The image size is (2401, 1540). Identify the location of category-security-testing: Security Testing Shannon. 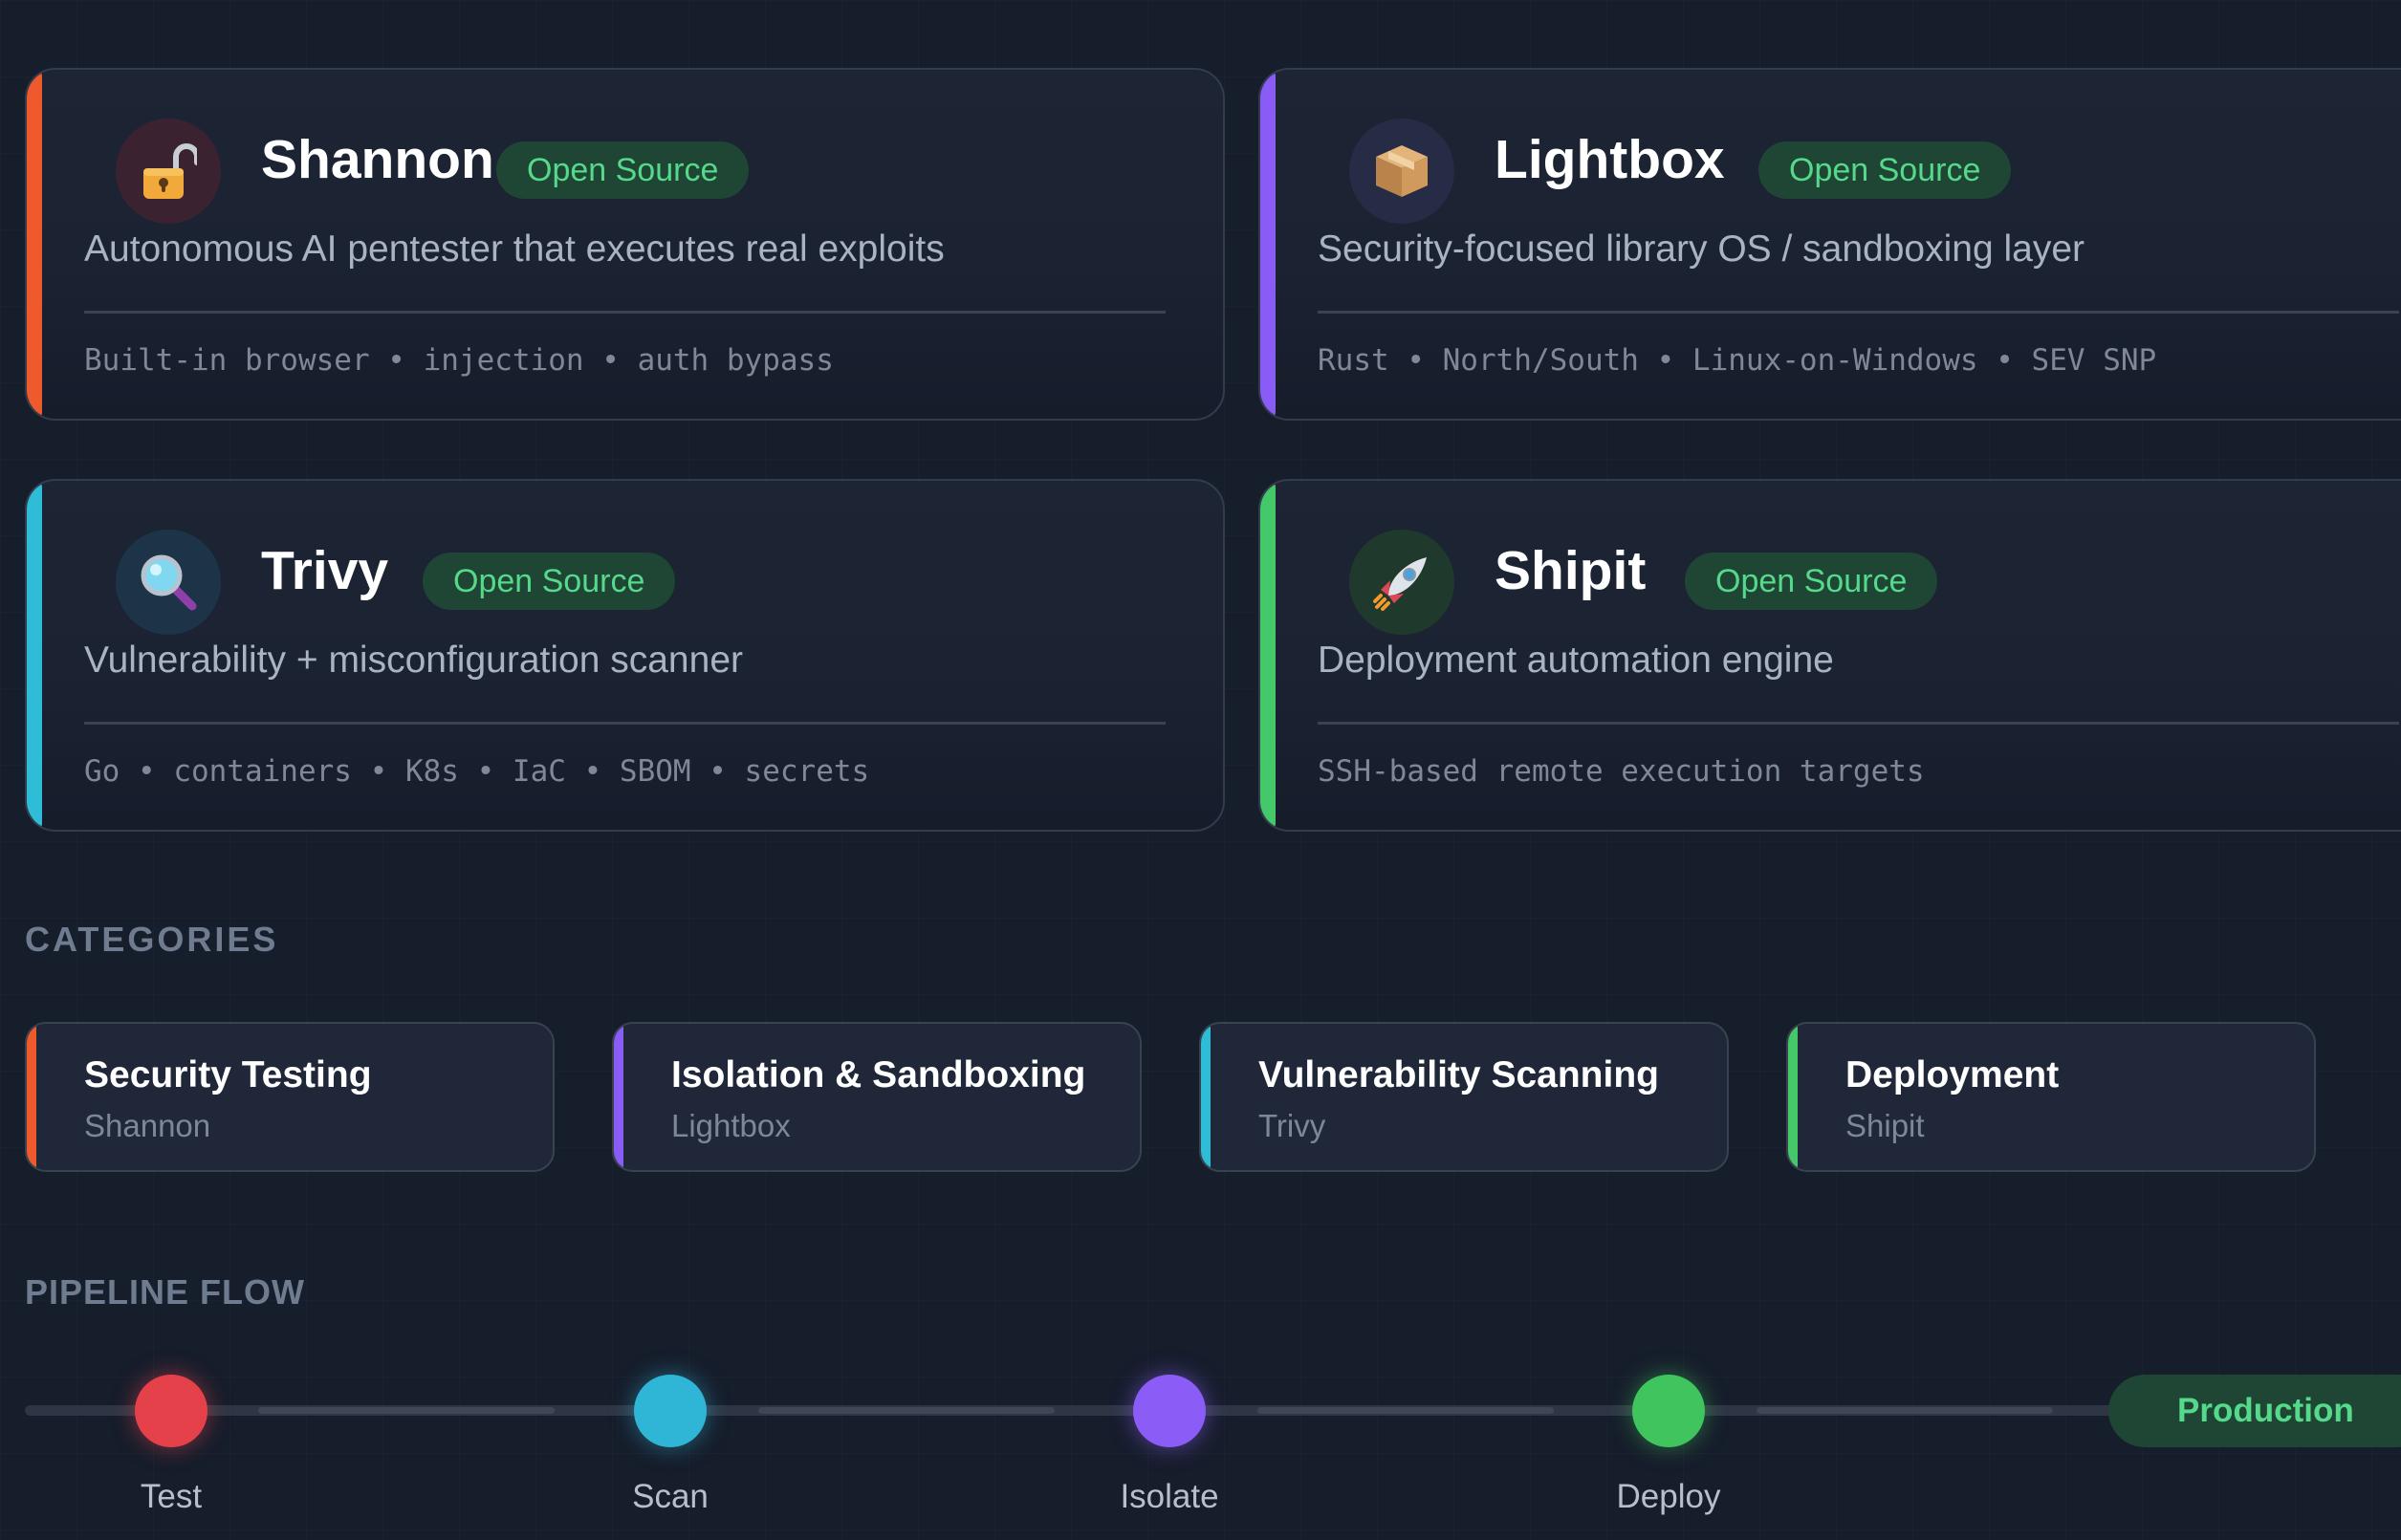
(290, 1097).